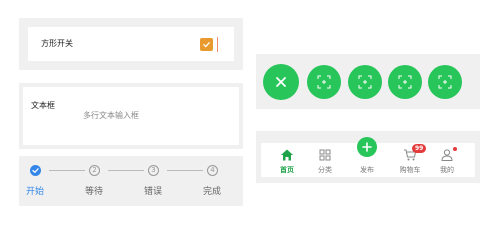 Image resolution: width=499 pixels, height=240 pixels. I want to click on step-1-done-circle, so click(35, 170).